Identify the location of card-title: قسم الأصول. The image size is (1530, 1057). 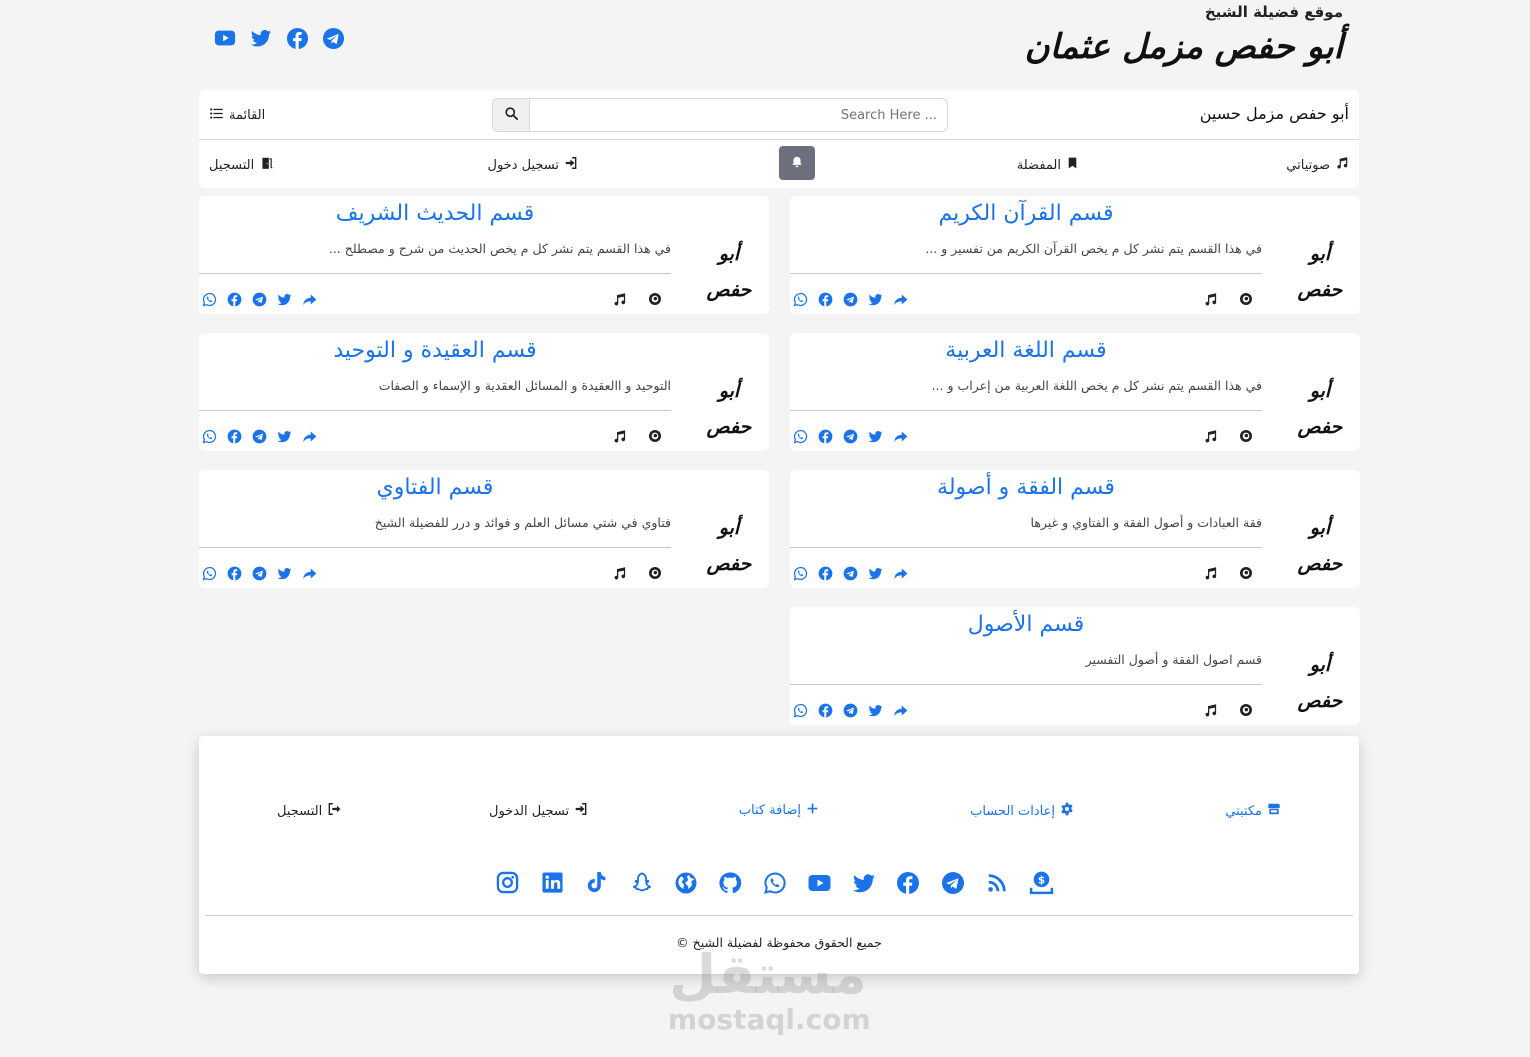
(1026, 624).